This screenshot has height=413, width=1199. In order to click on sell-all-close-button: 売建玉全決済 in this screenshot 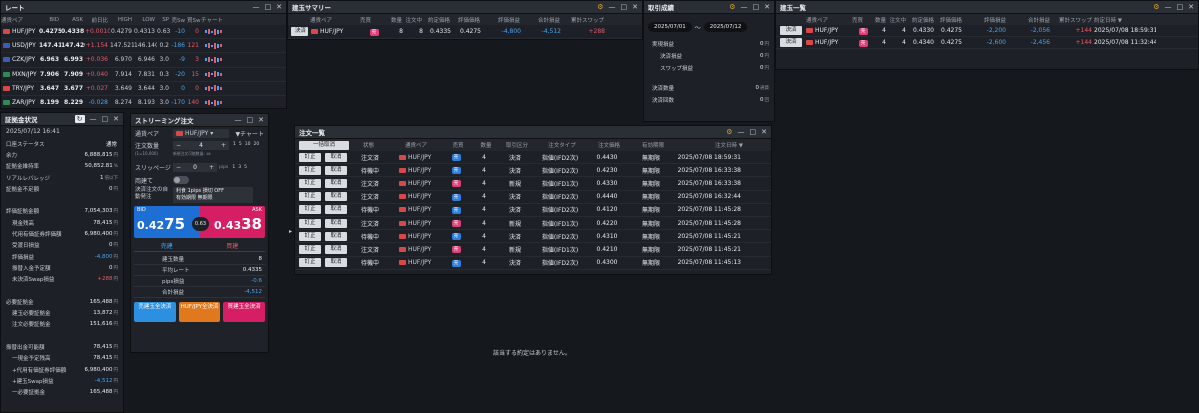, I will do `click(155, 312)`.